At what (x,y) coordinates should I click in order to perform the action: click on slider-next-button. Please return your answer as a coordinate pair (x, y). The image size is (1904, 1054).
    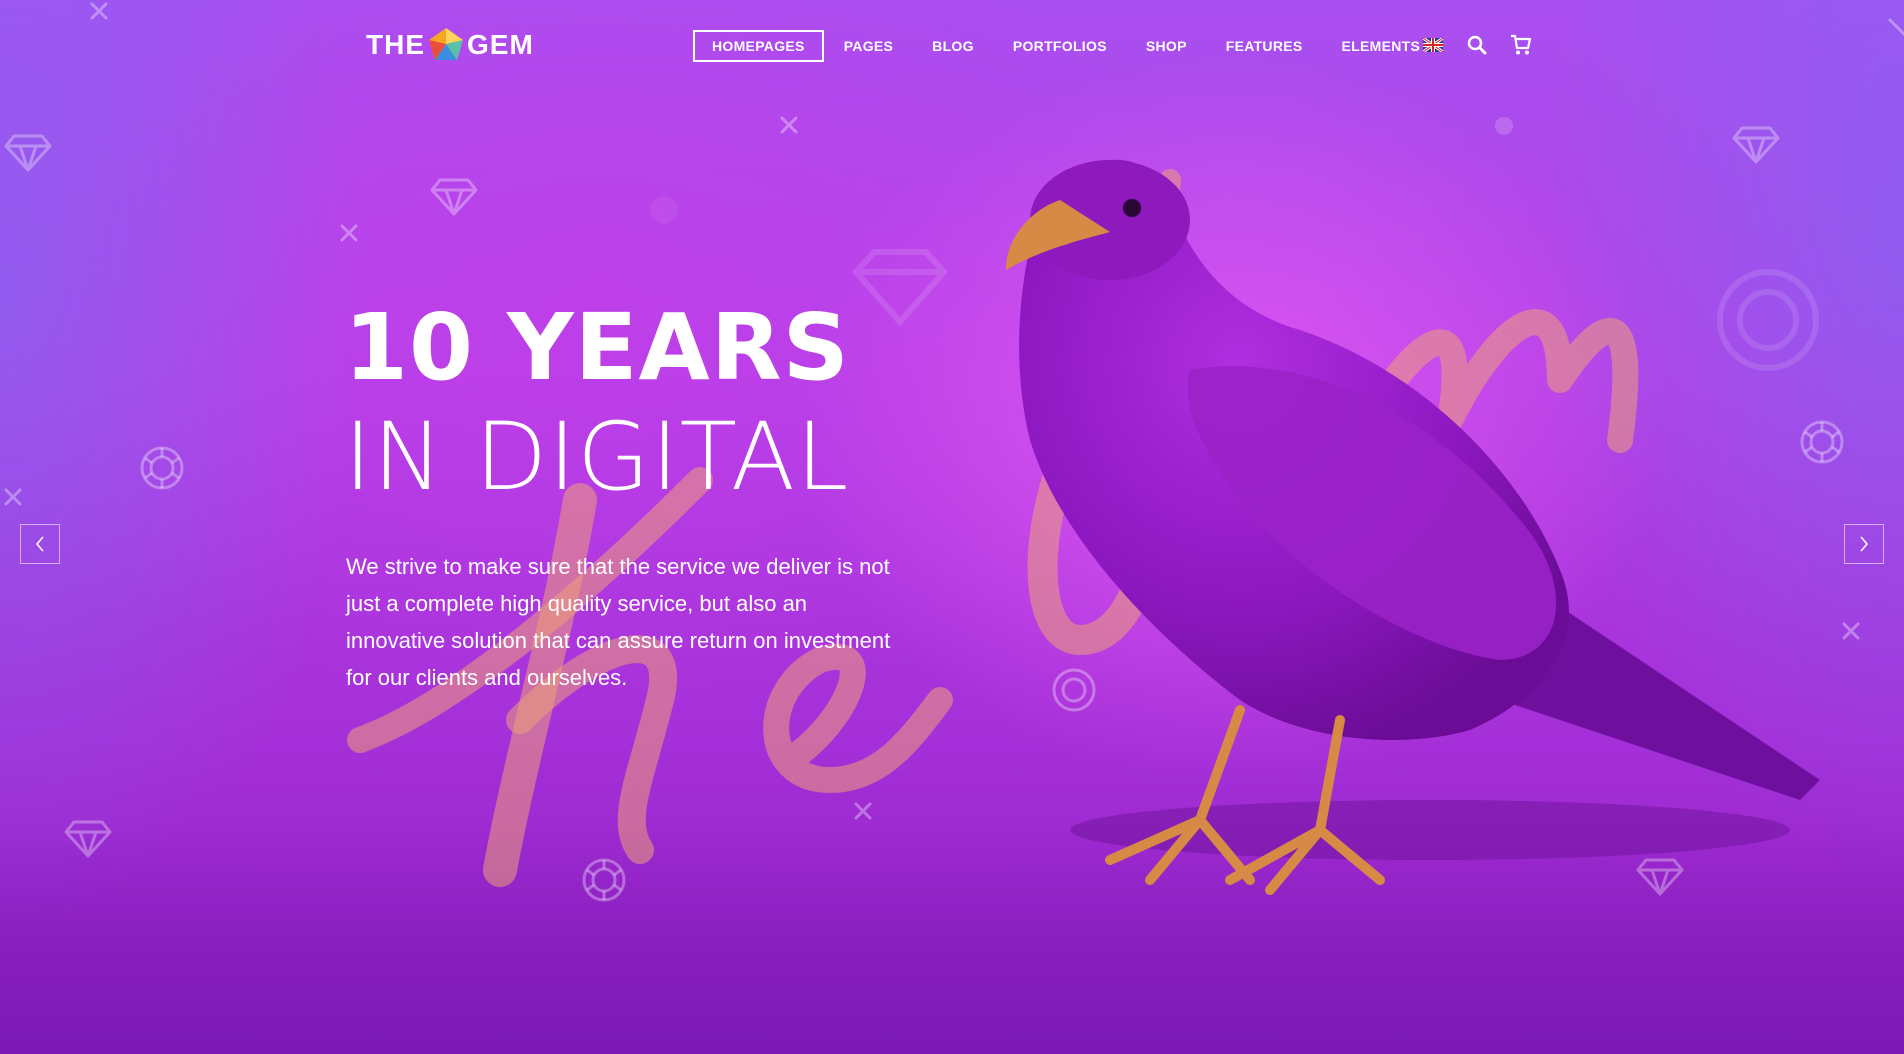
    Looking at the image, I should click on (1864, 544).